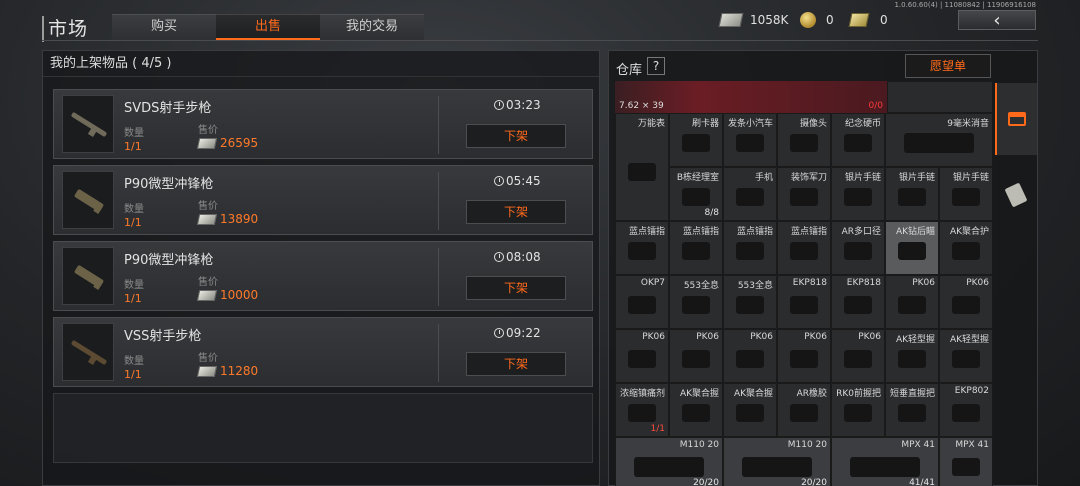  What do you see at coordinates (922, 482) in the screenshot?
I see `item-count: 41/41` at bounding box center [922, 482].